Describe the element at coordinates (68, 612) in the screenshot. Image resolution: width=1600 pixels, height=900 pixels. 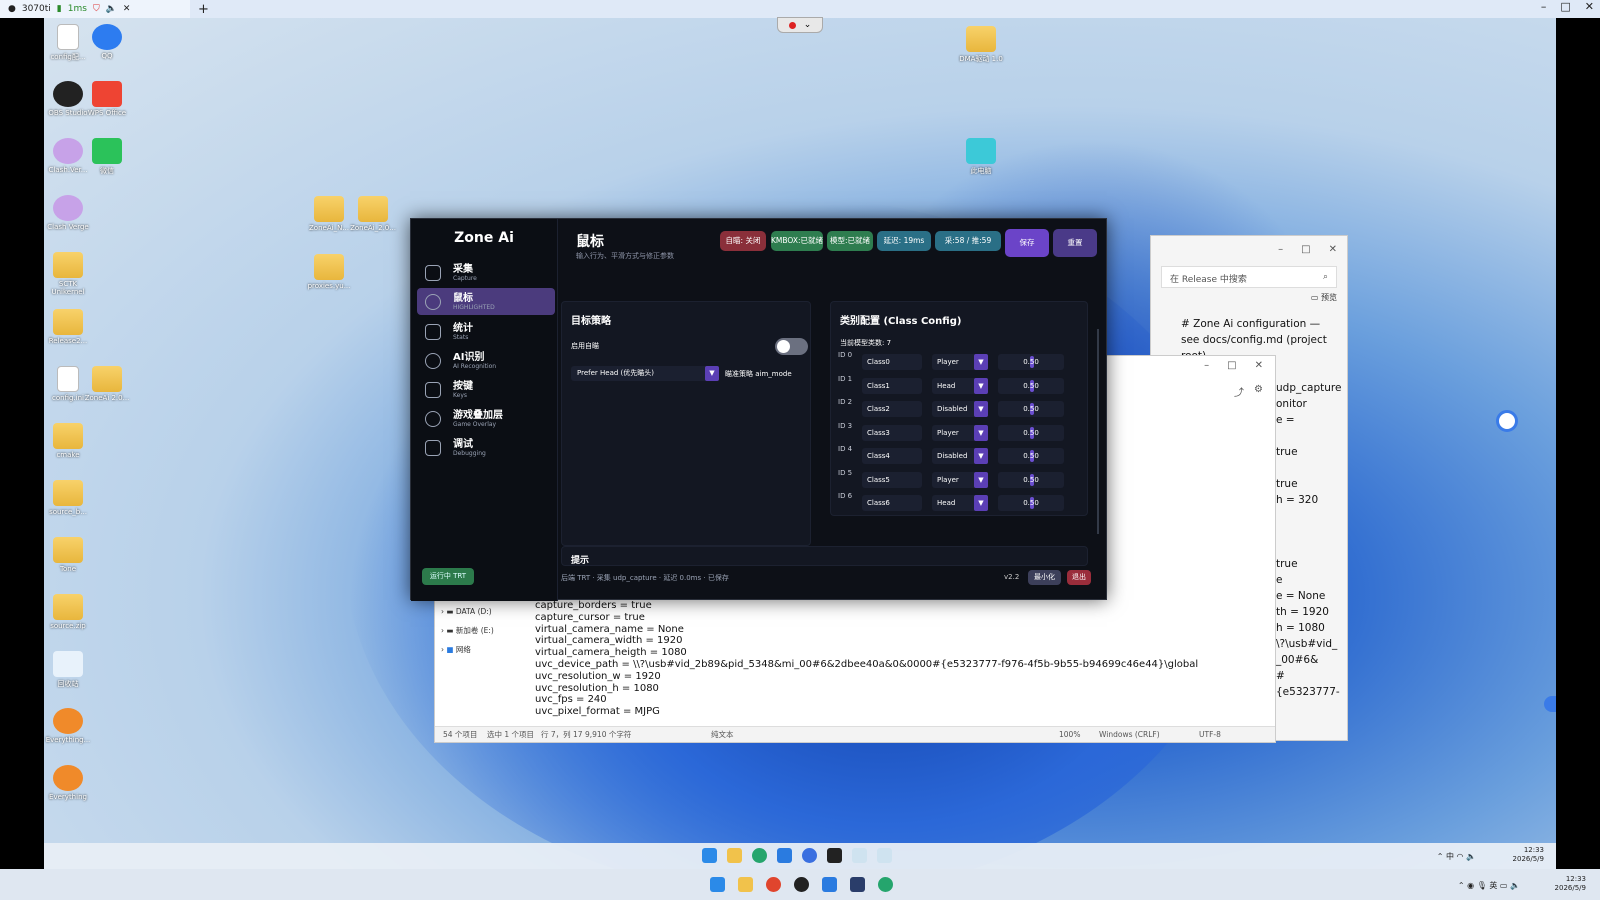
I see `desktop-icon: source.zip` at that location.